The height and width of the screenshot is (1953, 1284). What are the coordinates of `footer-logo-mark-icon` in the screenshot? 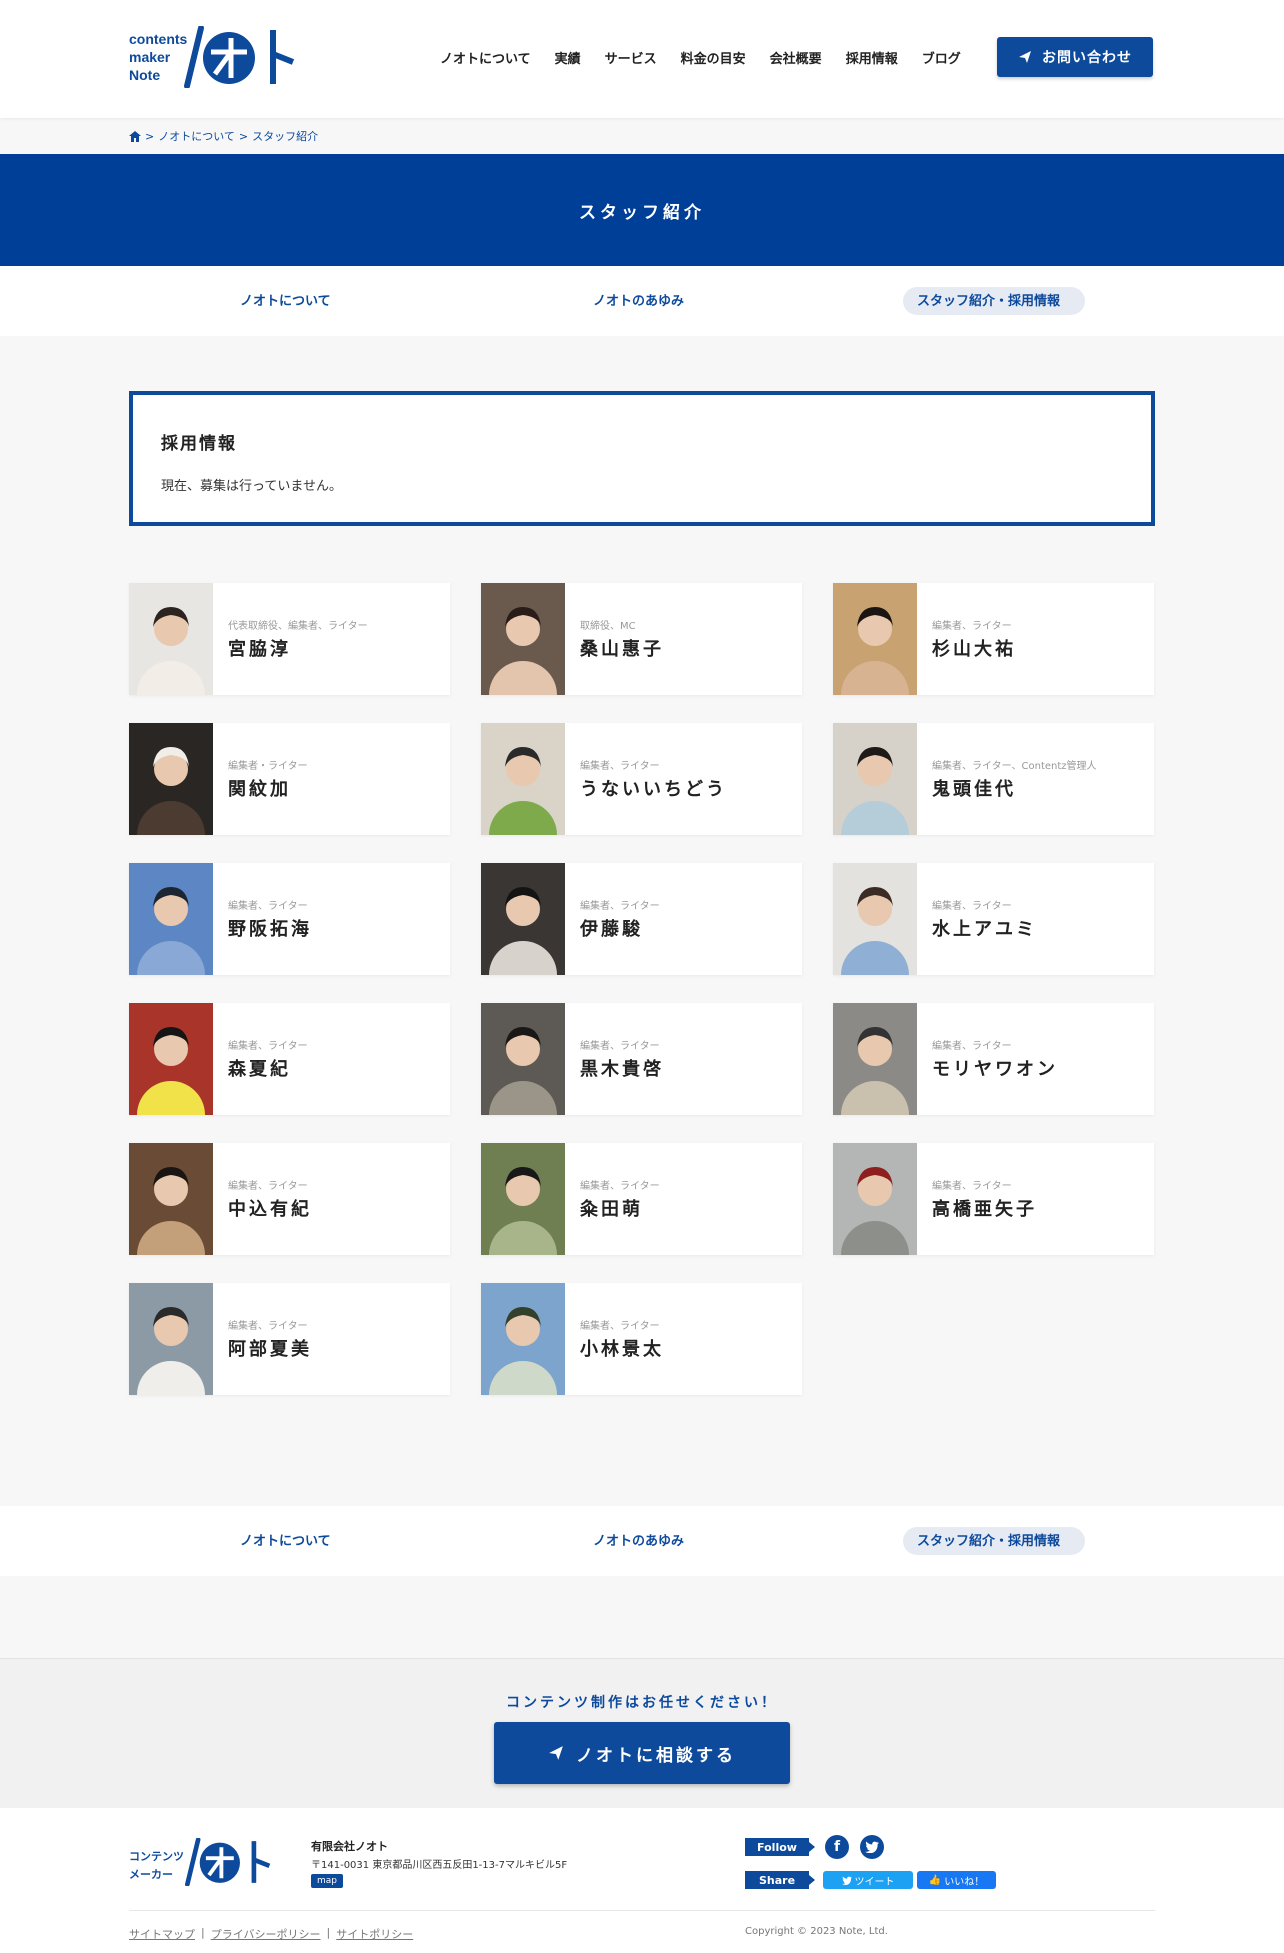 It's located at (228, 1862).